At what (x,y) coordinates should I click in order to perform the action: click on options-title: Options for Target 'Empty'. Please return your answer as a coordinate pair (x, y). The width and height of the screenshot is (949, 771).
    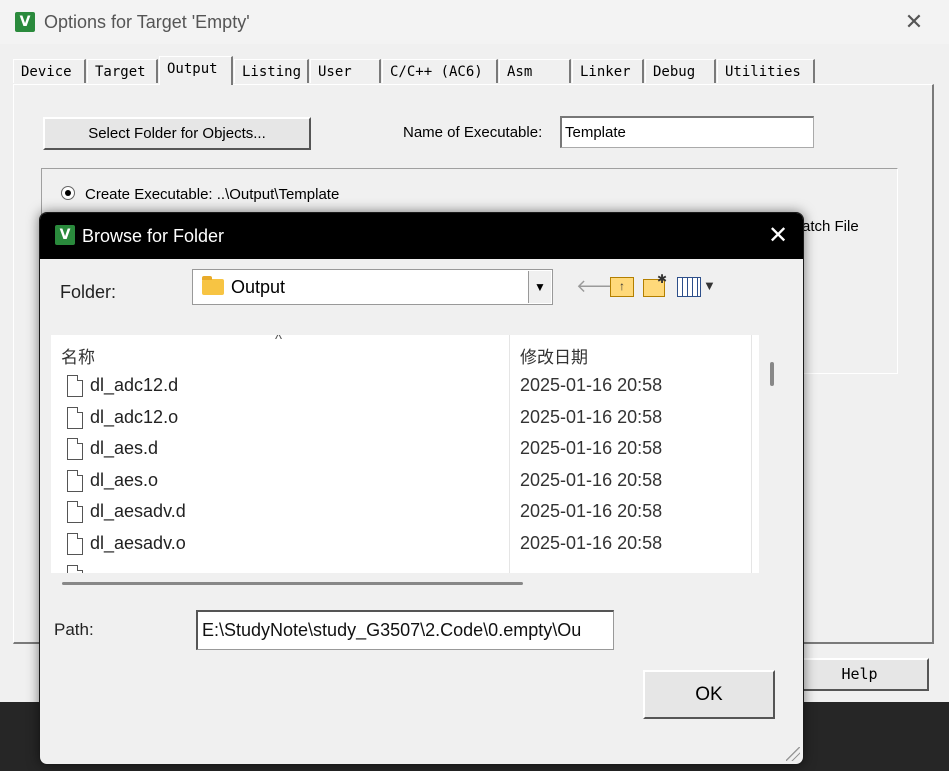
    Looking at the image, I should click on (147, 22).